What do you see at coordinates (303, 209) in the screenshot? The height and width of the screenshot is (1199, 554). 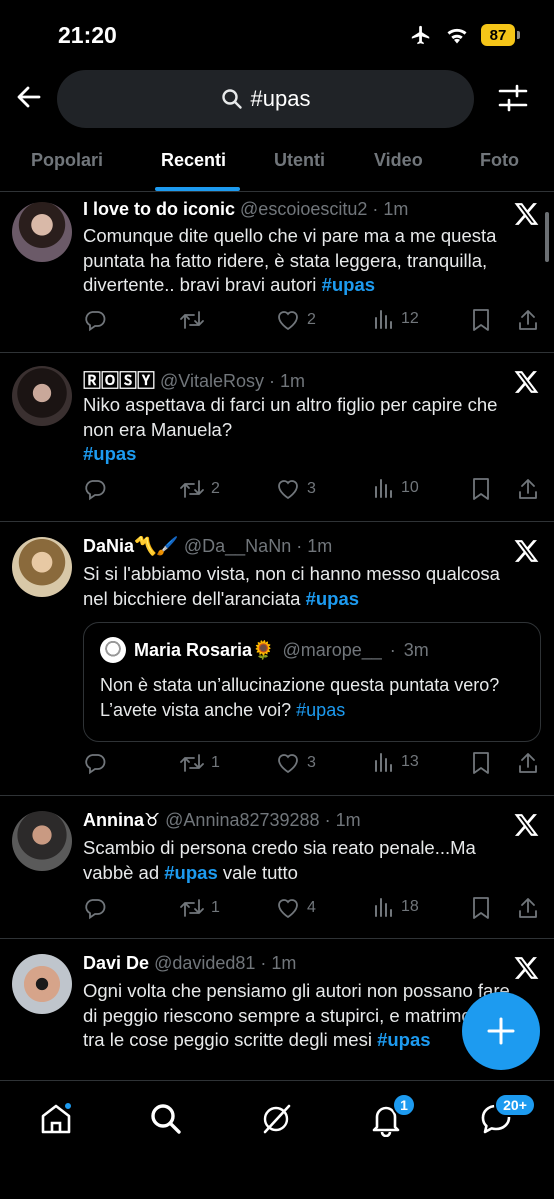 I see `user-handle: @escoioescitu2` at bounding box center [303, 209].